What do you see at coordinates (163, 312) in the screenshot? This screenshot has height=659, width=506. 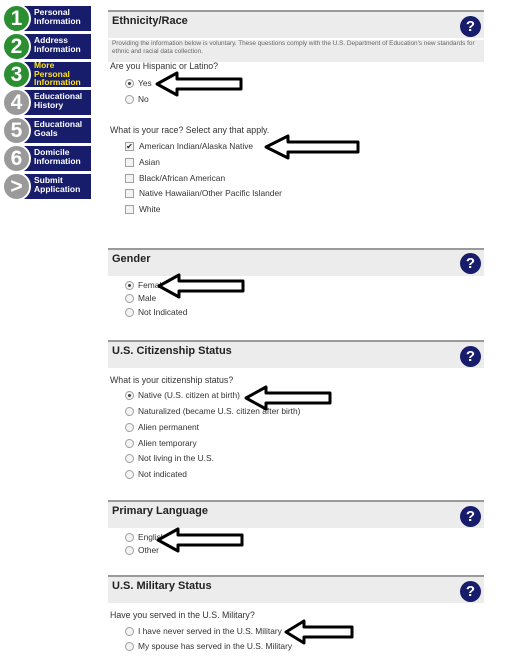 I see `option-label: Not Indicated` at bounding box center [163, 312].